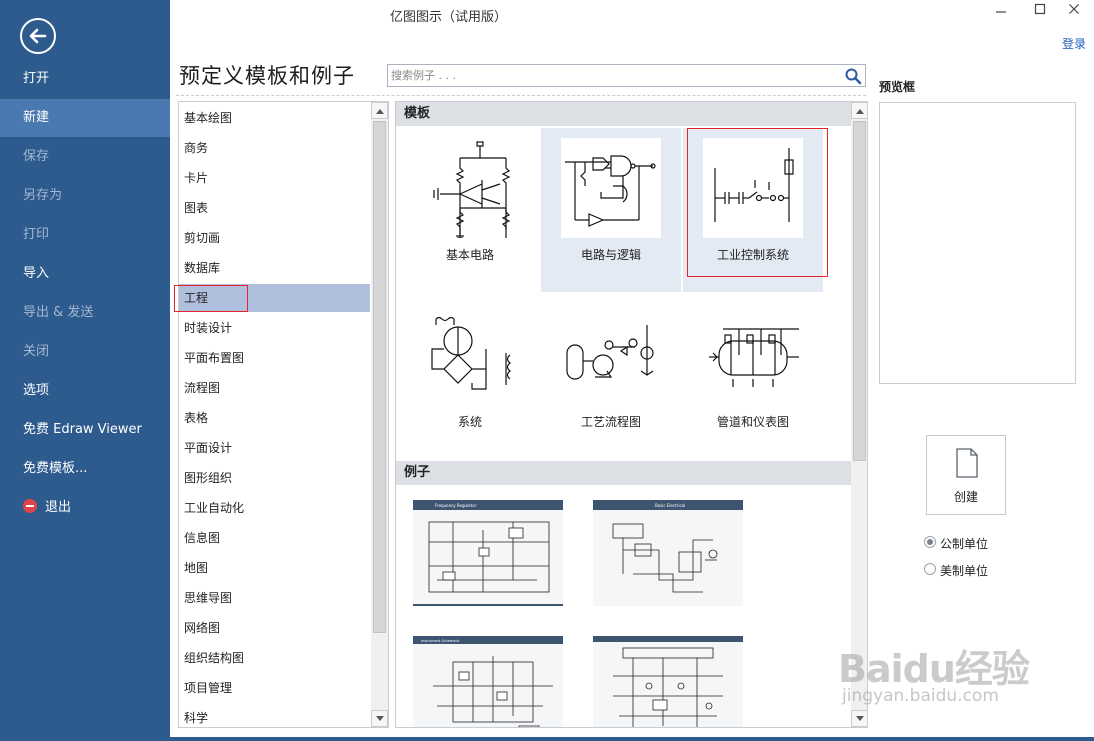  Describe the element at coordinates (547, 739) in the screenshot. I see `bottom-bar` at that location.